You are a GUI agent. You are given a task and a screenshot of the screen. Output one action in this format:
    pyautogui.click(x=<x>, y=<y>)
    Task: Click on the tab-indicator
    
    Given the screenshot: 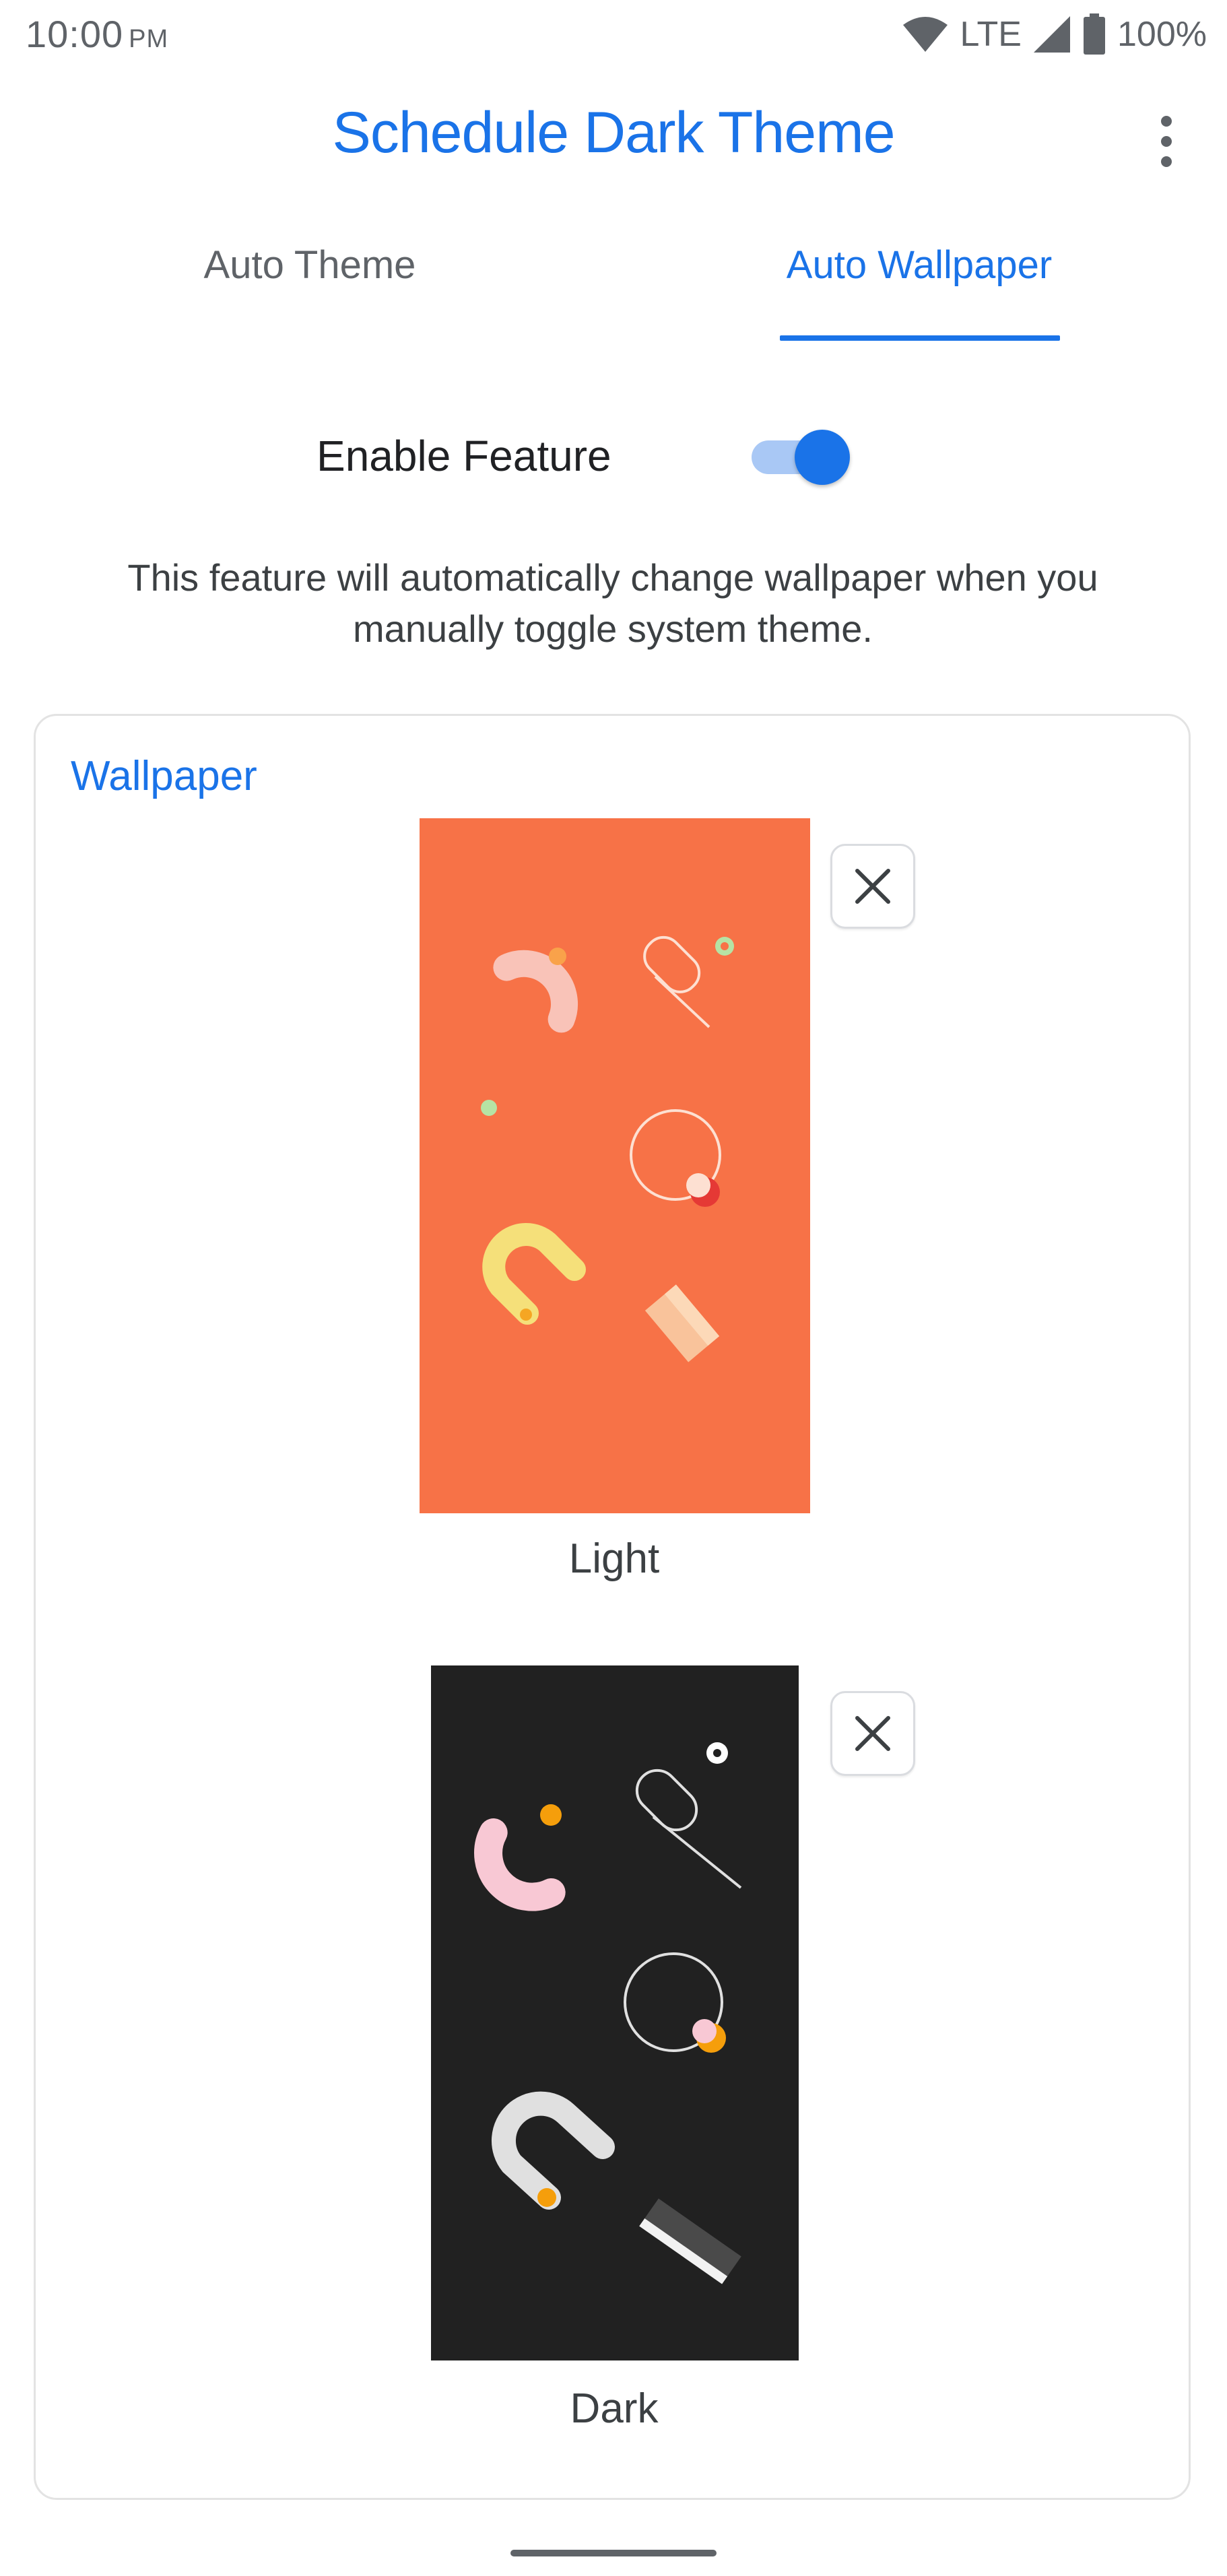 What is the action you would take?
    pyautogui.click(x=920, y=338)
    